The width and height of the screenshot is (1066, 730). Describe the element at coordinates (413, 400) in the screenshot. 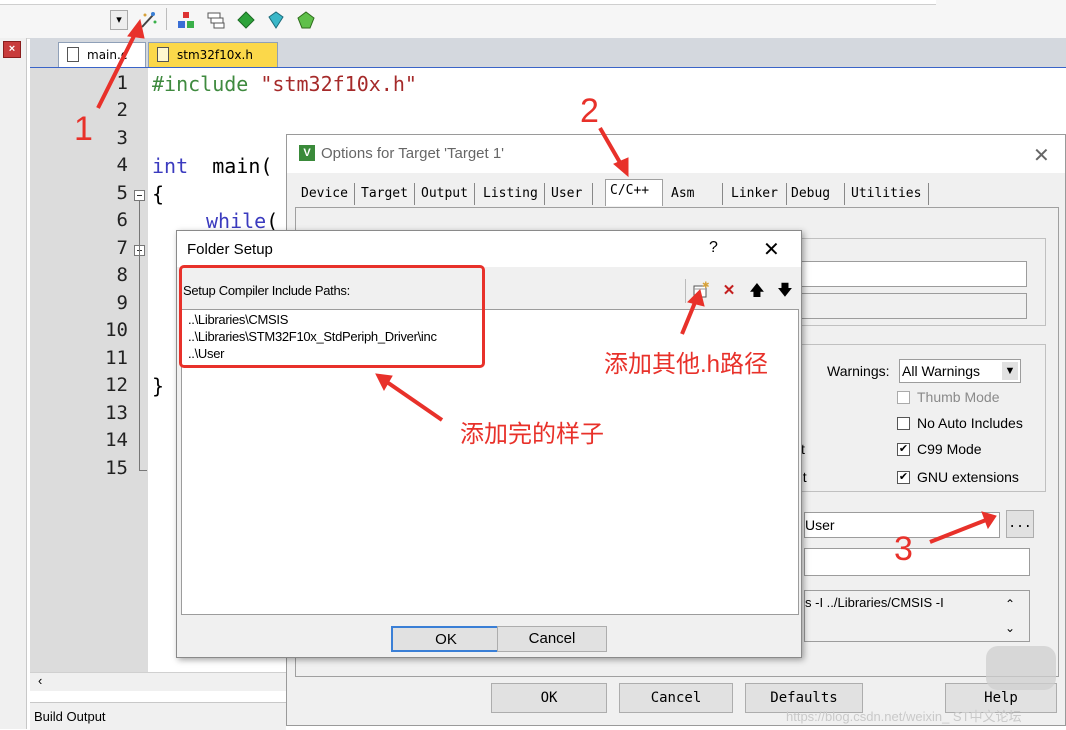

I see `arrow-after` at that location.